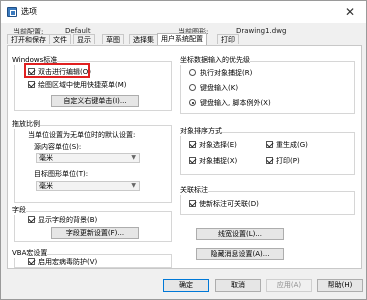 The width and height of the screenshot is (367, 300). Describe the element at coordinates (31, 84) in the screenshot. I see `shortcut-menu-checkbox` at that location.